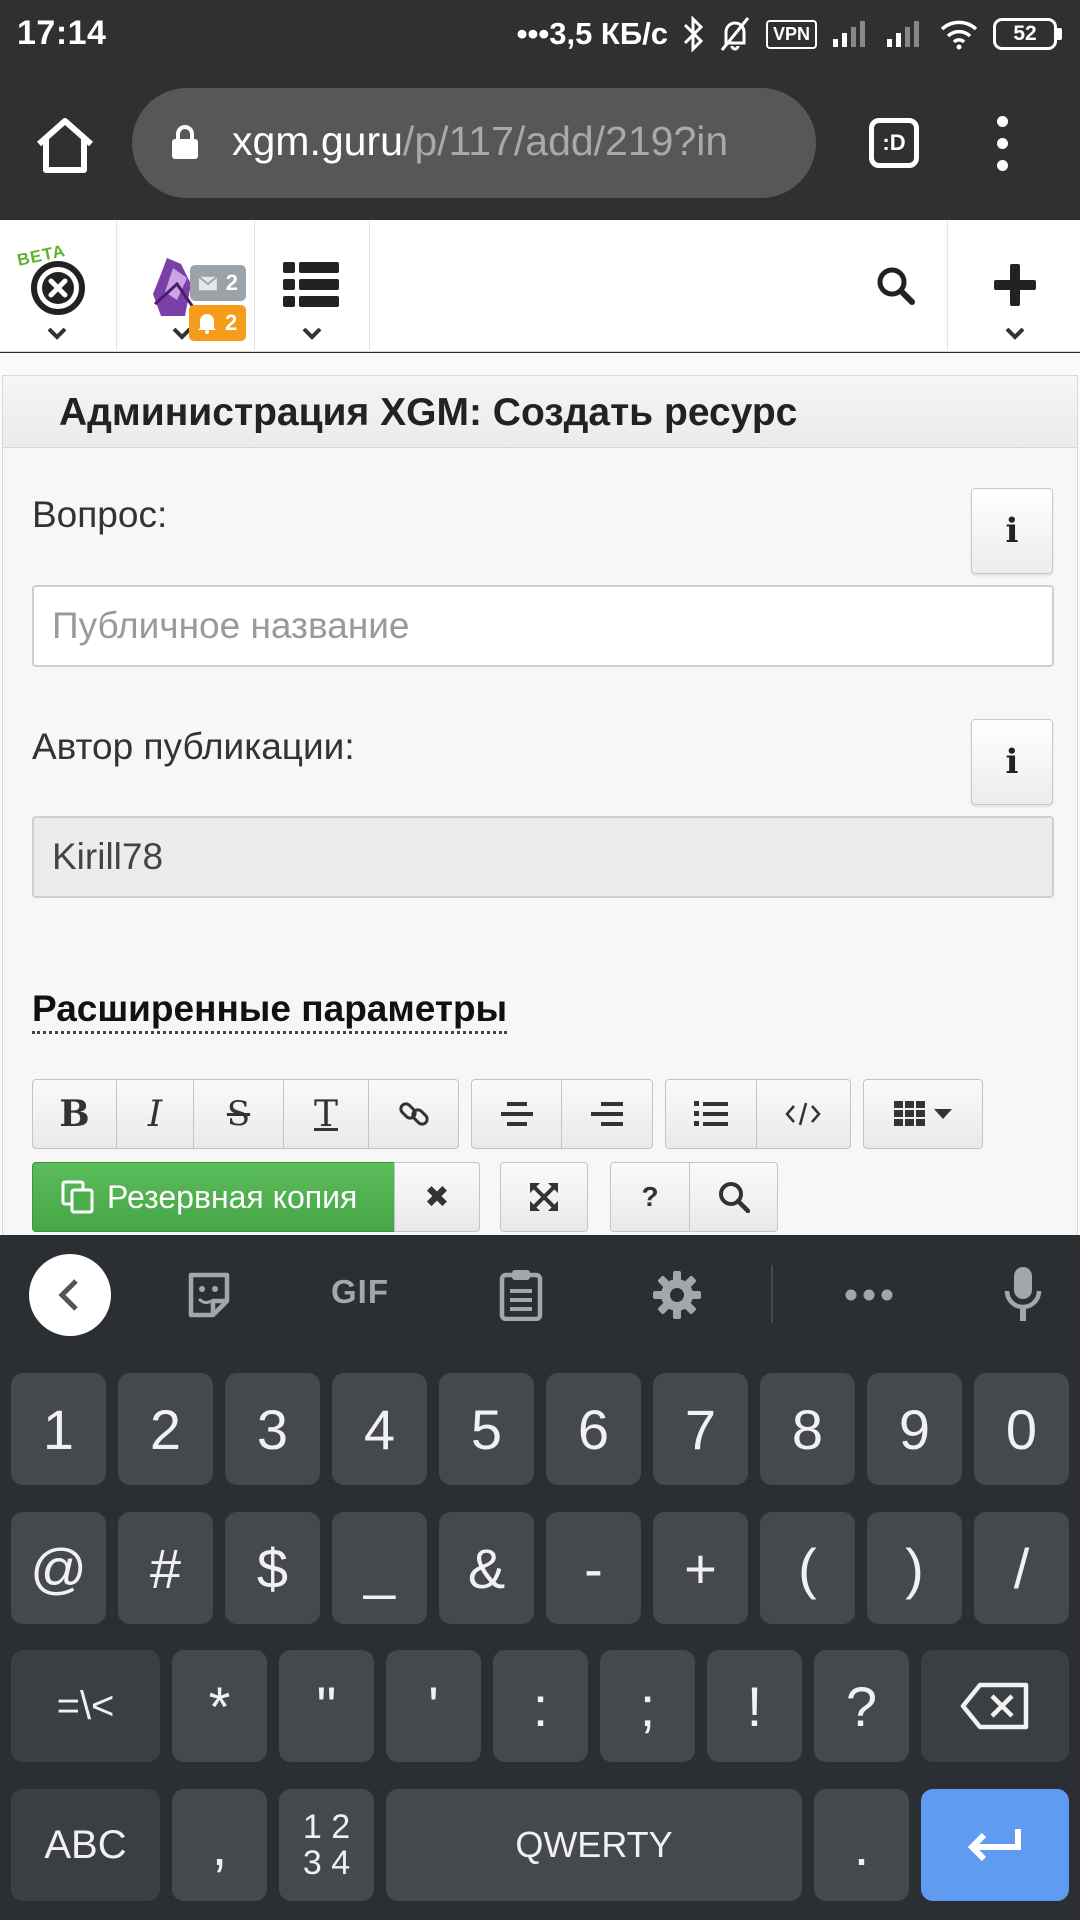 The width and height of the screenshot is (1080, 1920). Describe the element at coordinates (894, 143) in the screenshot. I see `tab-switcher-button: :D` at that location.